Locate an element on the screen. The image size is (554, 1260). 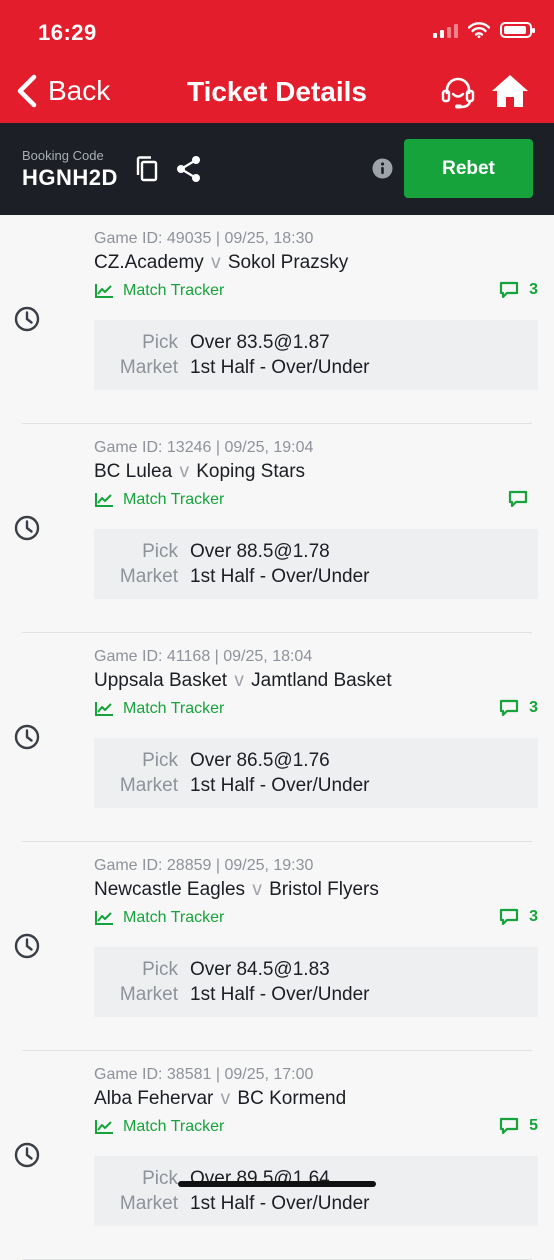
teams: CZ.Academy v Sokol Prazsky is located at coordinates (221, 263).